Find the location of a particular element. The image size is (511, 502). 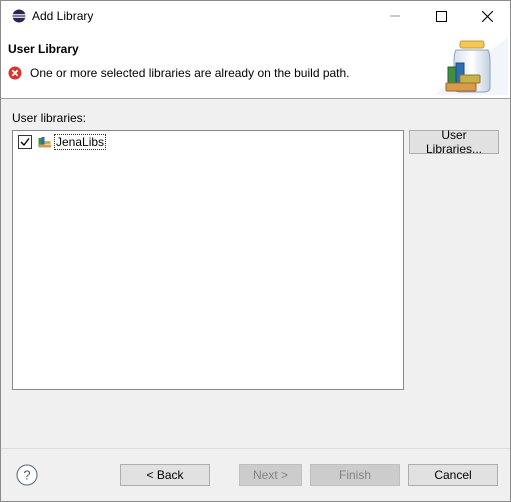

minimize-icon is located at coordinates (395, 16).